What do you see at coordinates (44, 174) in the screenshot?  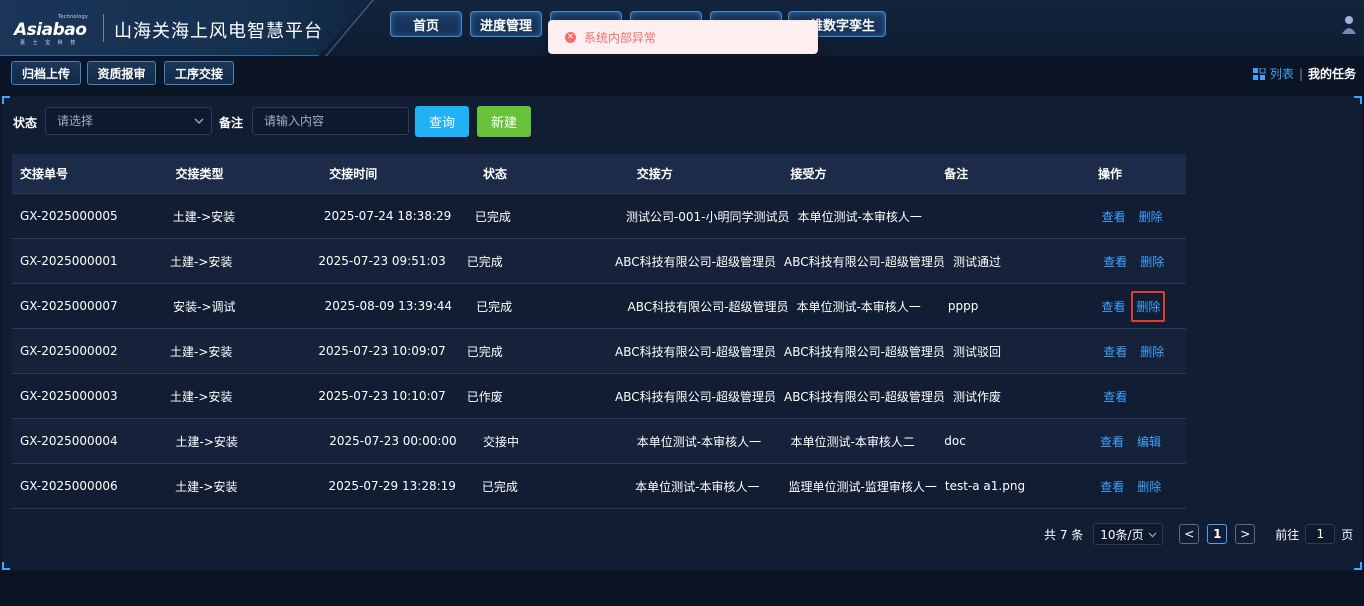 I see `column-header: 交接单号` at bounding box center [44, 174].